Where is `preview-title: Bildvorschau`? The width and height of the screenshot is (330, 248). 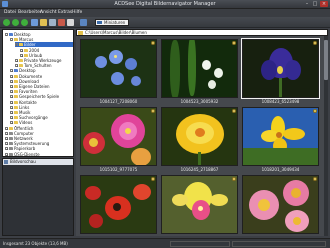
preview-title: Bildvorschau is located at coordinates (23, 161).